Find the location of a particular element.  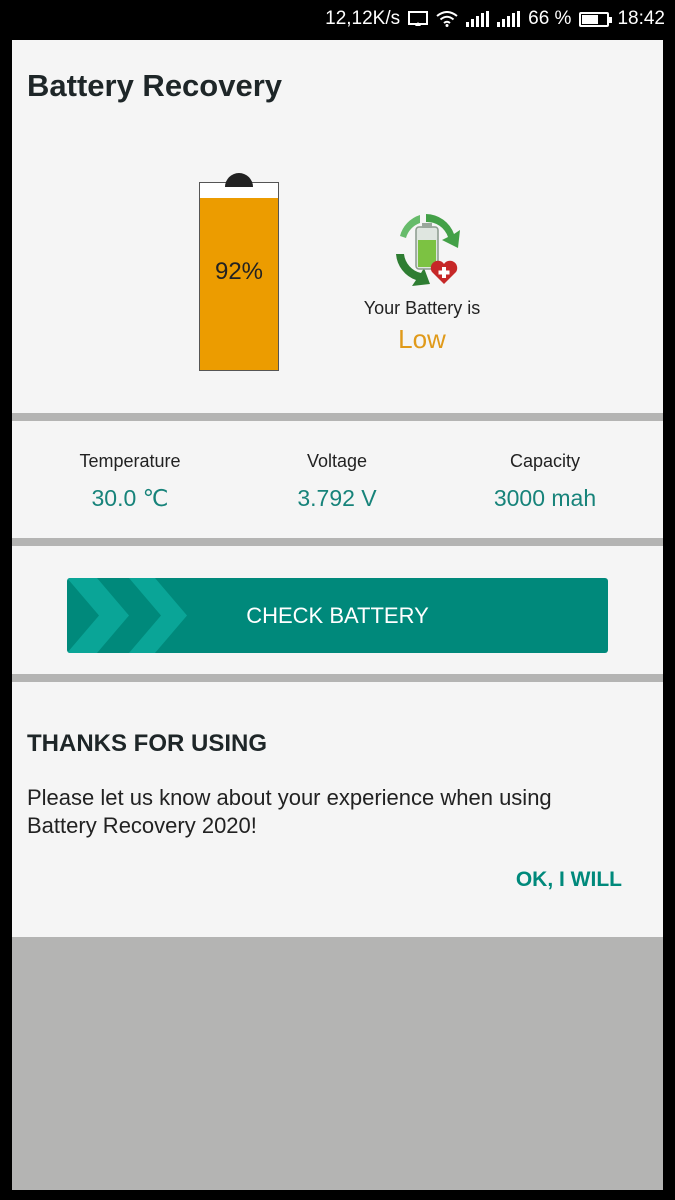

voltage-label: Voltage is located at coordinates (337, 461).